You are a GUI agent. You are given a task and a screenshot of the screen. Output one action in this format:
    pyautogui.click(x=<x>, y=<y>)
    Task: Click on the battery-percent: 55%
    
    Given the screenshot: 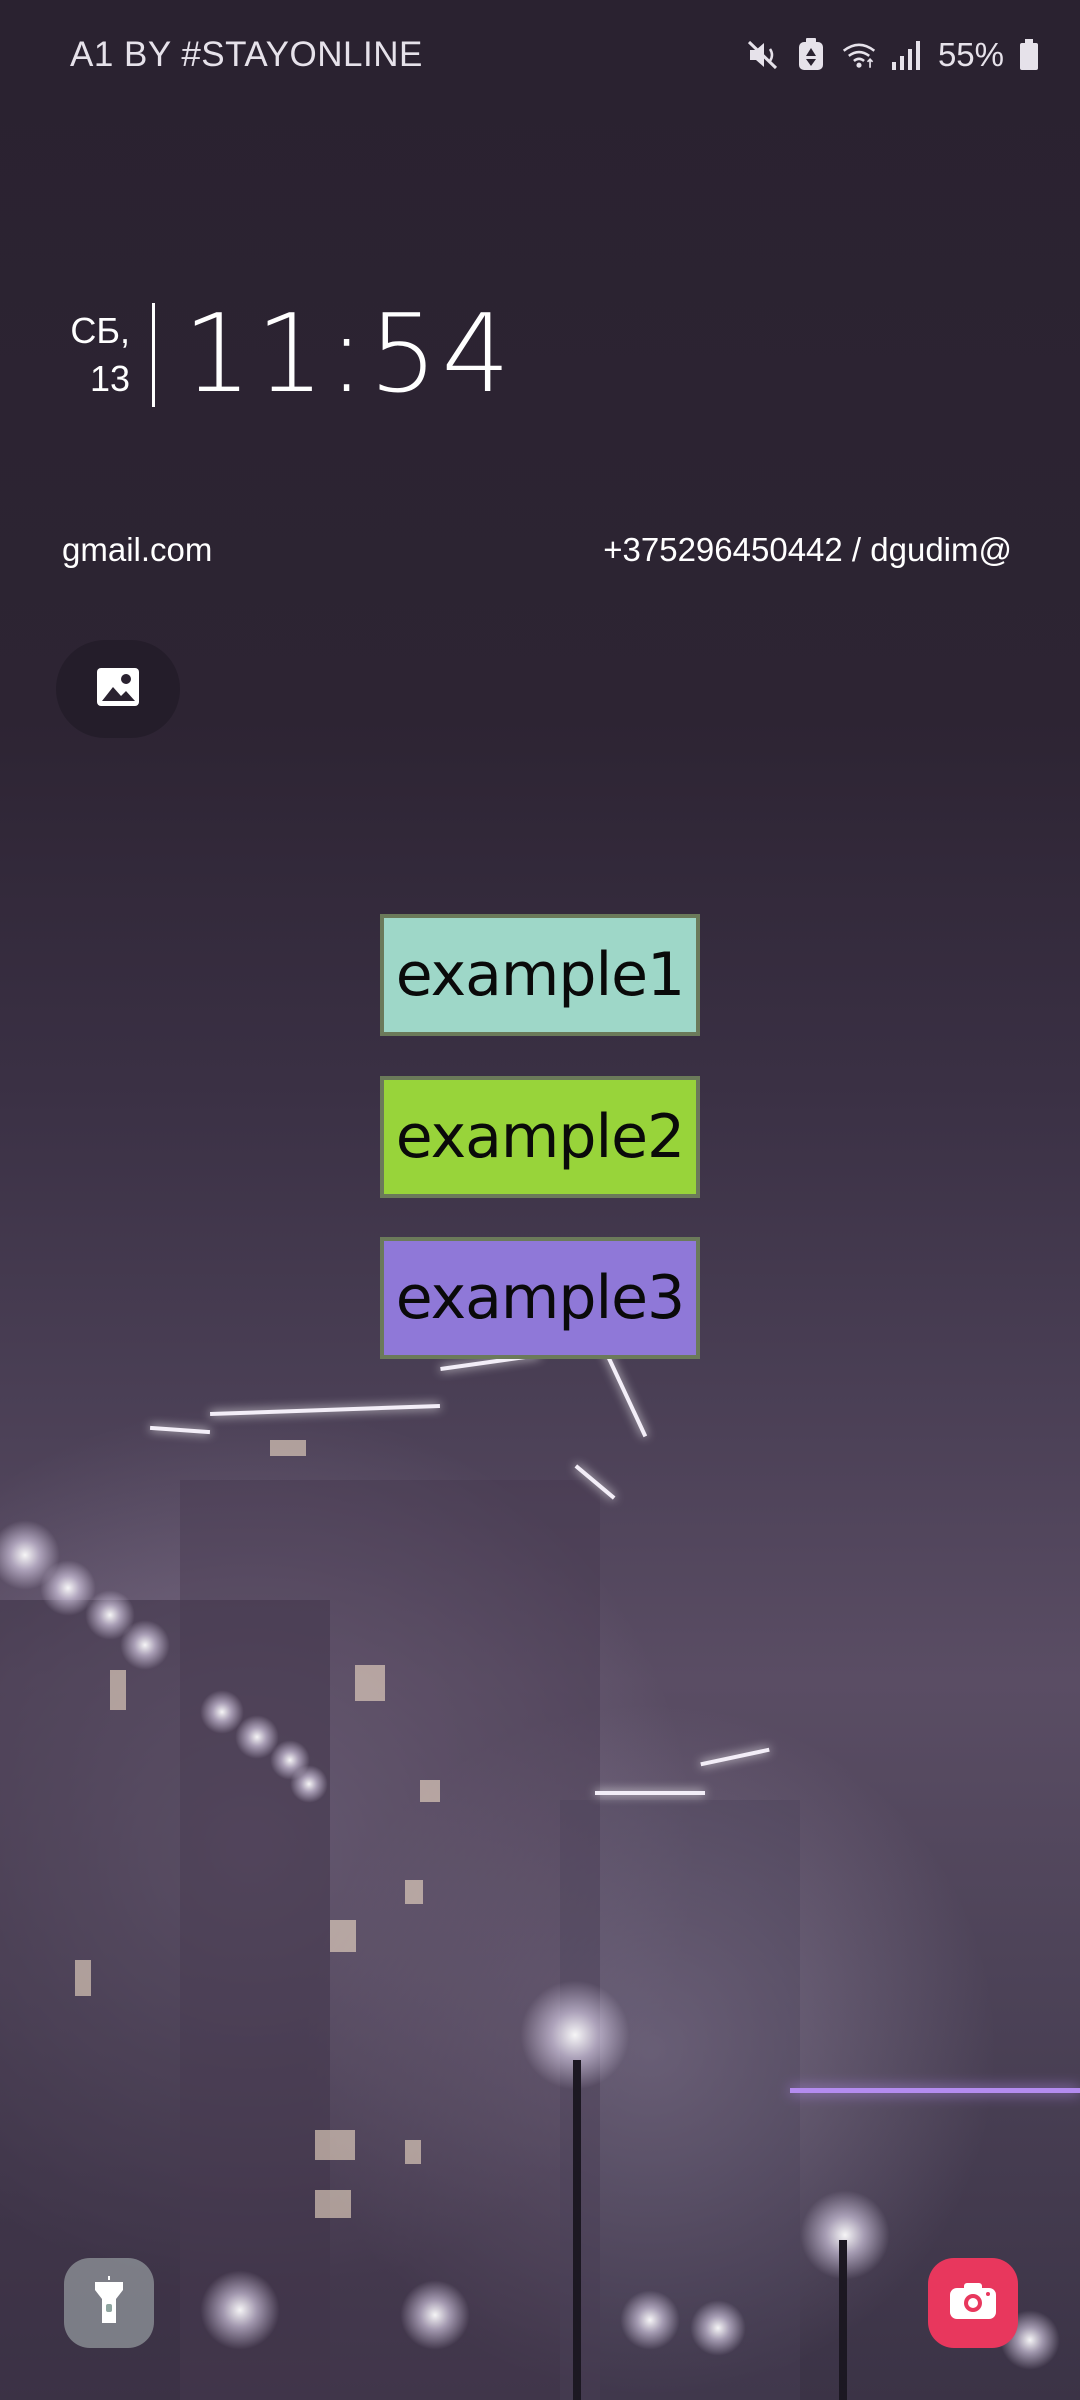 What is the action you would take?
    pyautogui.click(x=970, y=54)
    